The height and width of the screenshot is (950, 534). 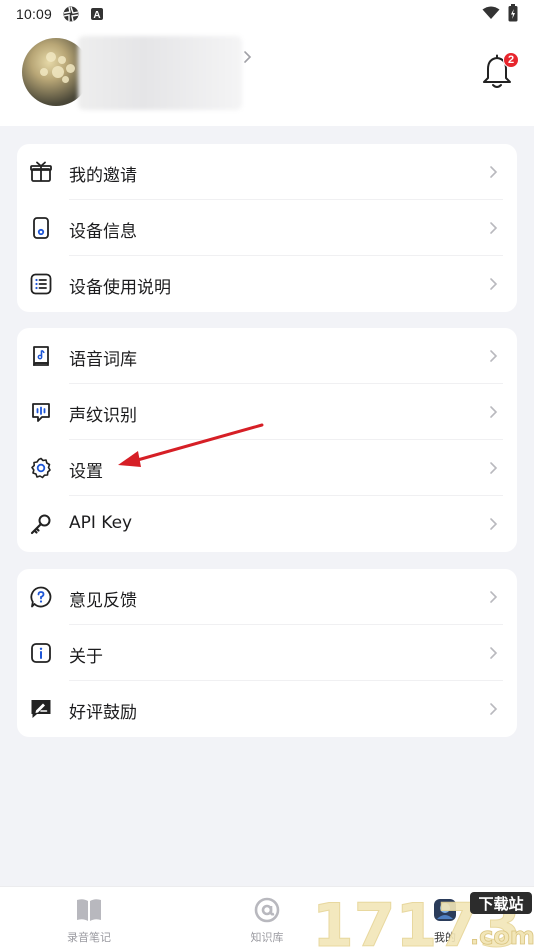 I want to click on menu-item-label: 设备使用说明, so click(x=120, y=288).